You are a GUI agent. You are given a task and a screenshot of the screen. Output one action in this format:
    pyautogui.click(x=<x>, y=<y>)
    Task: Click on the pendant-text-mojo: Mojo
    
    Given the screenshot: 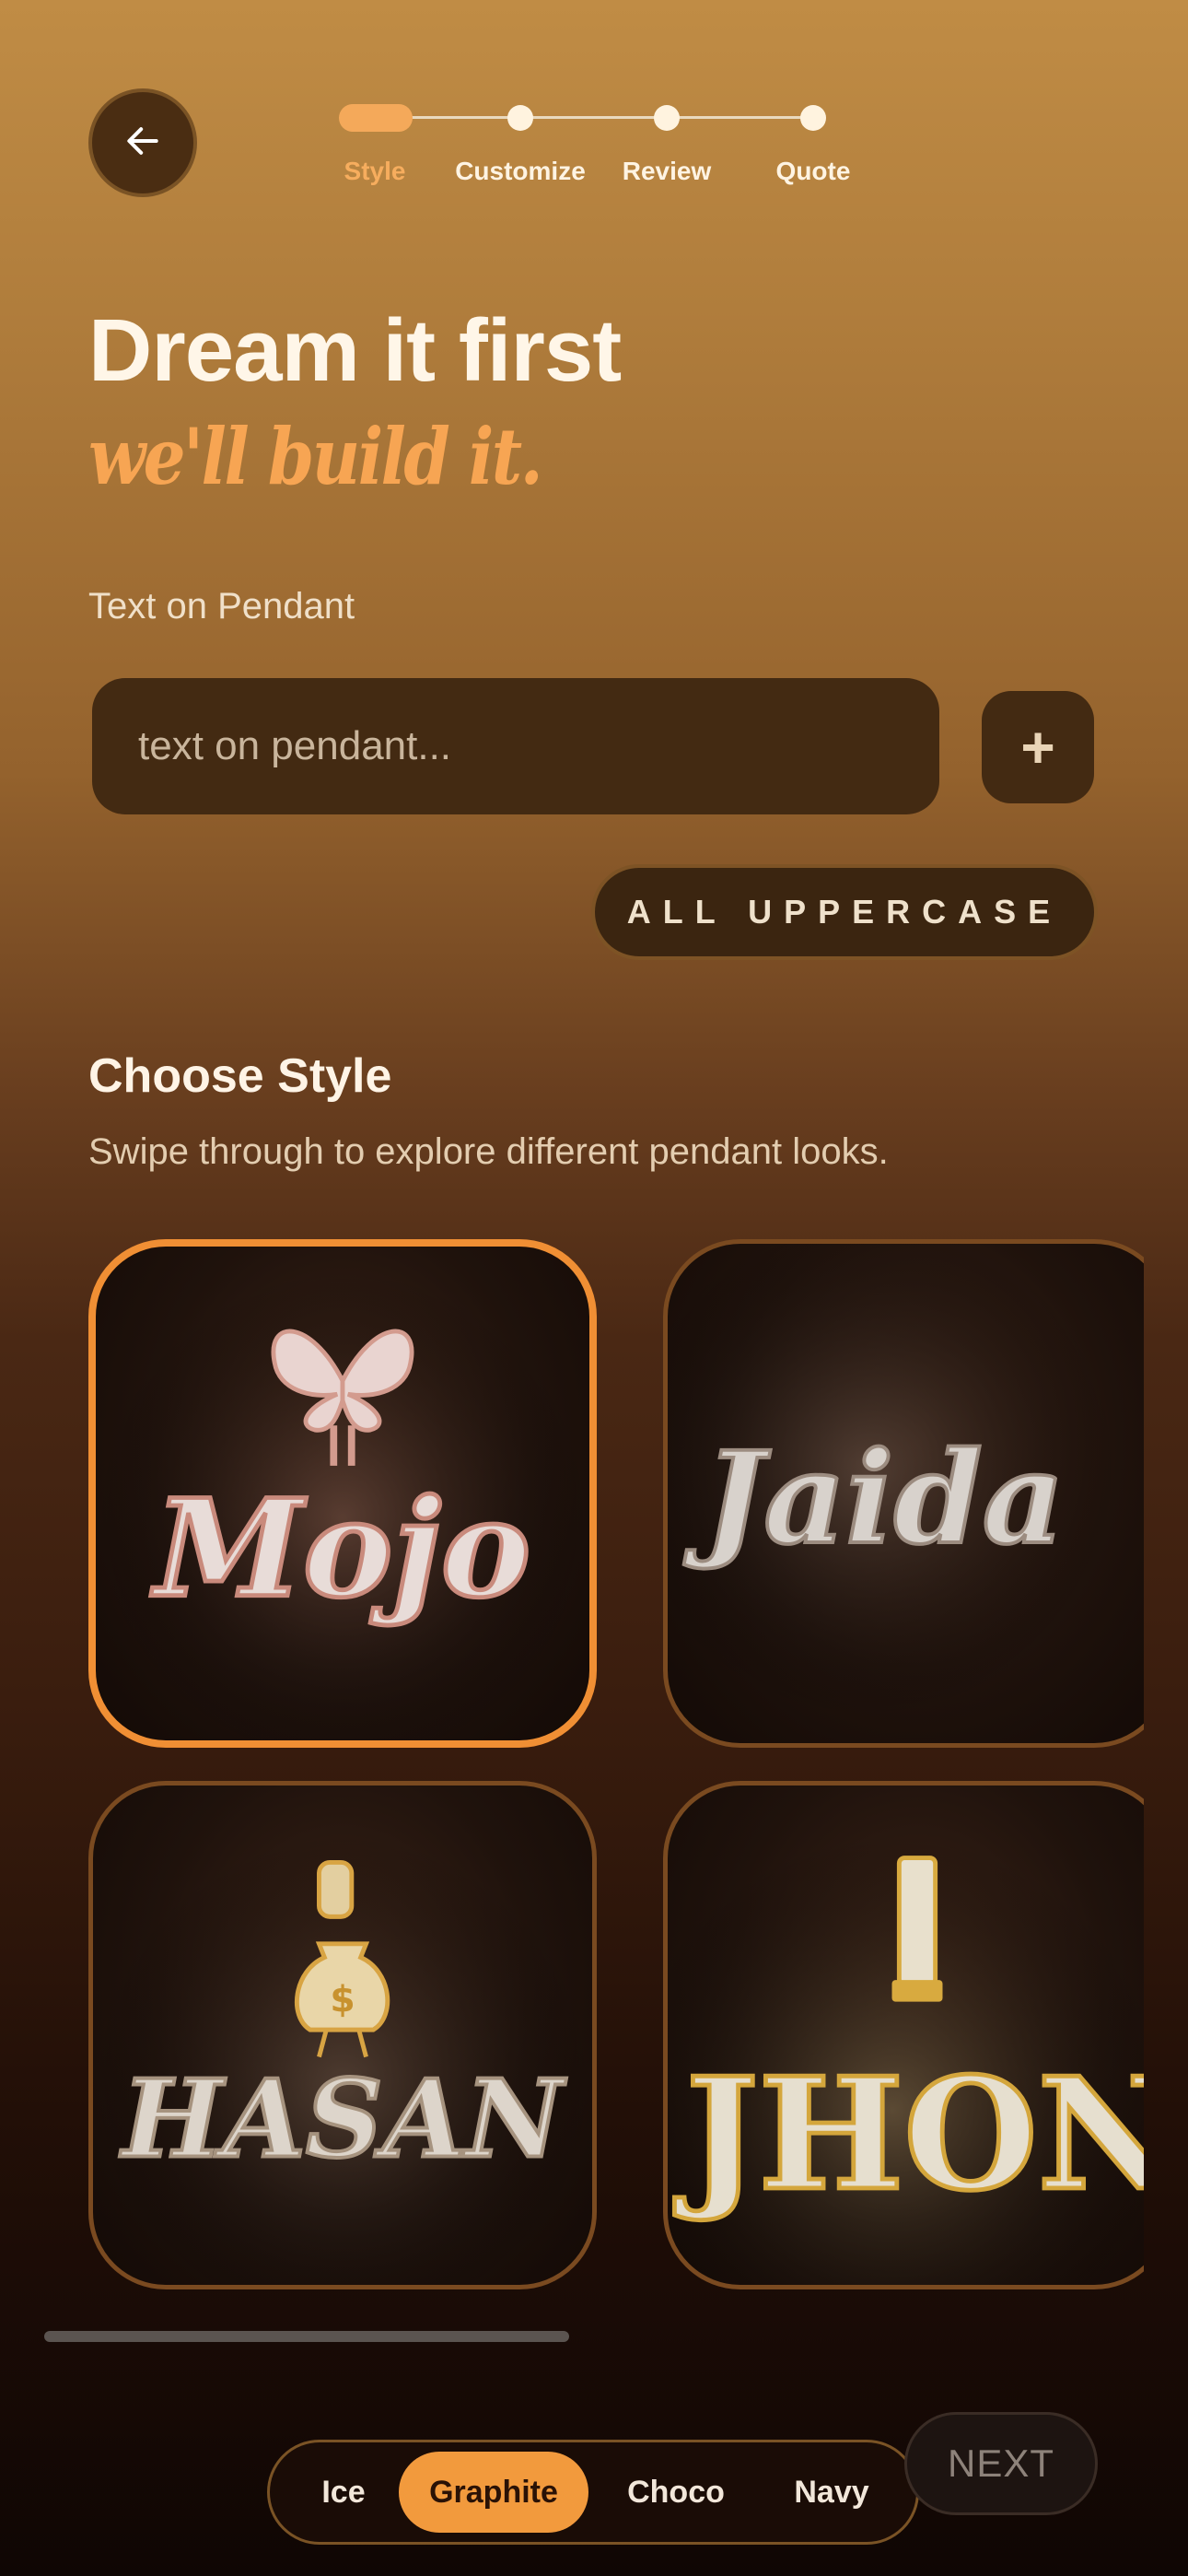 What is the action you would take?
    pyautogui.click(x=340, y=1549)
    